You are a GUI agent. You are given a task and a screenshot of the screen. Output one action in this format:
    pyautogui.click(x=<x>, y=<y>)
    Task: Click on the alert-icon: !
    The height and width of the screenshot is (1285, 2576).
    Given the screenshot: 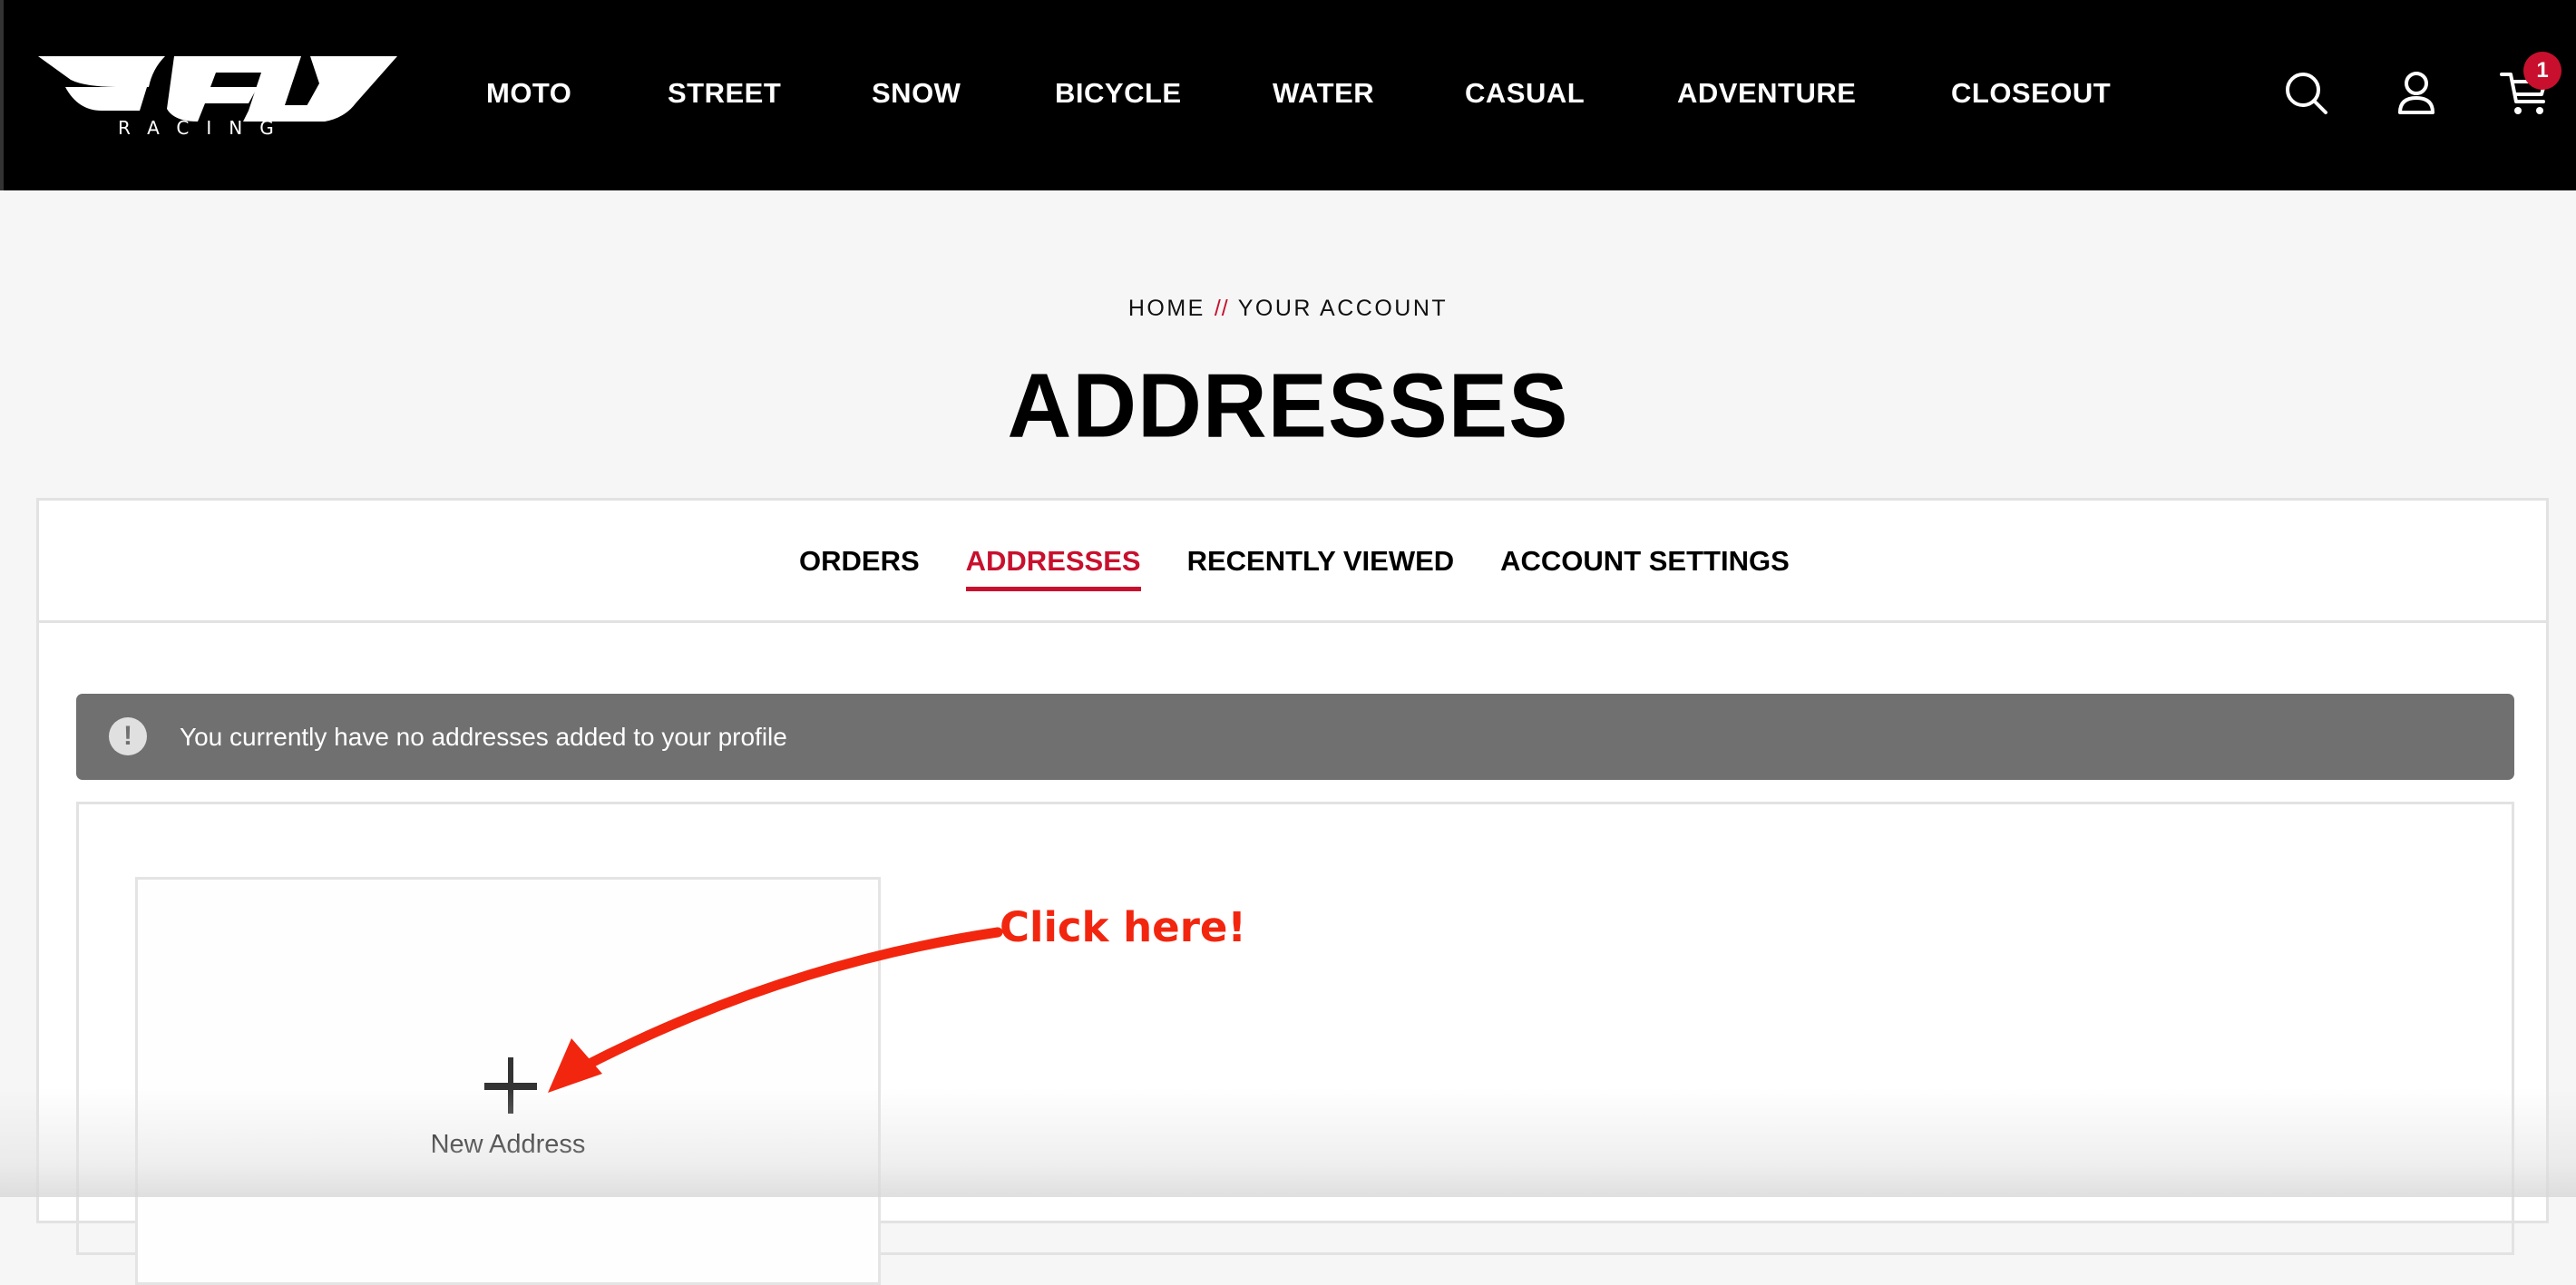 What is the action you would take?
    pyautogui.click(x=128, y=736)
    